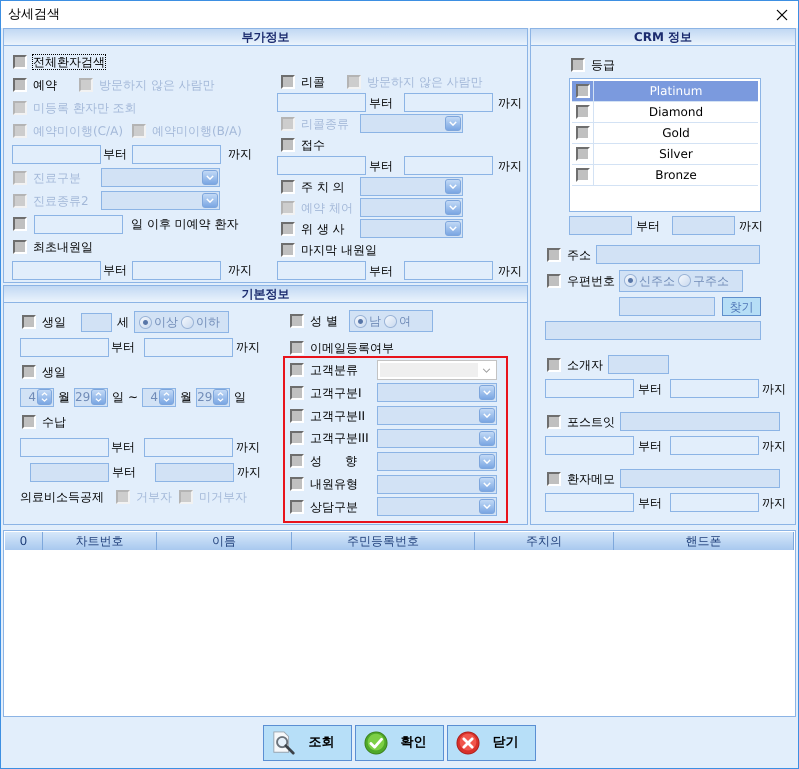 This screenshot has height=769, width=799. Describe the element at coordinates (45, 84) in the screenshot. I see `checkbox-label: 예약` at that location.